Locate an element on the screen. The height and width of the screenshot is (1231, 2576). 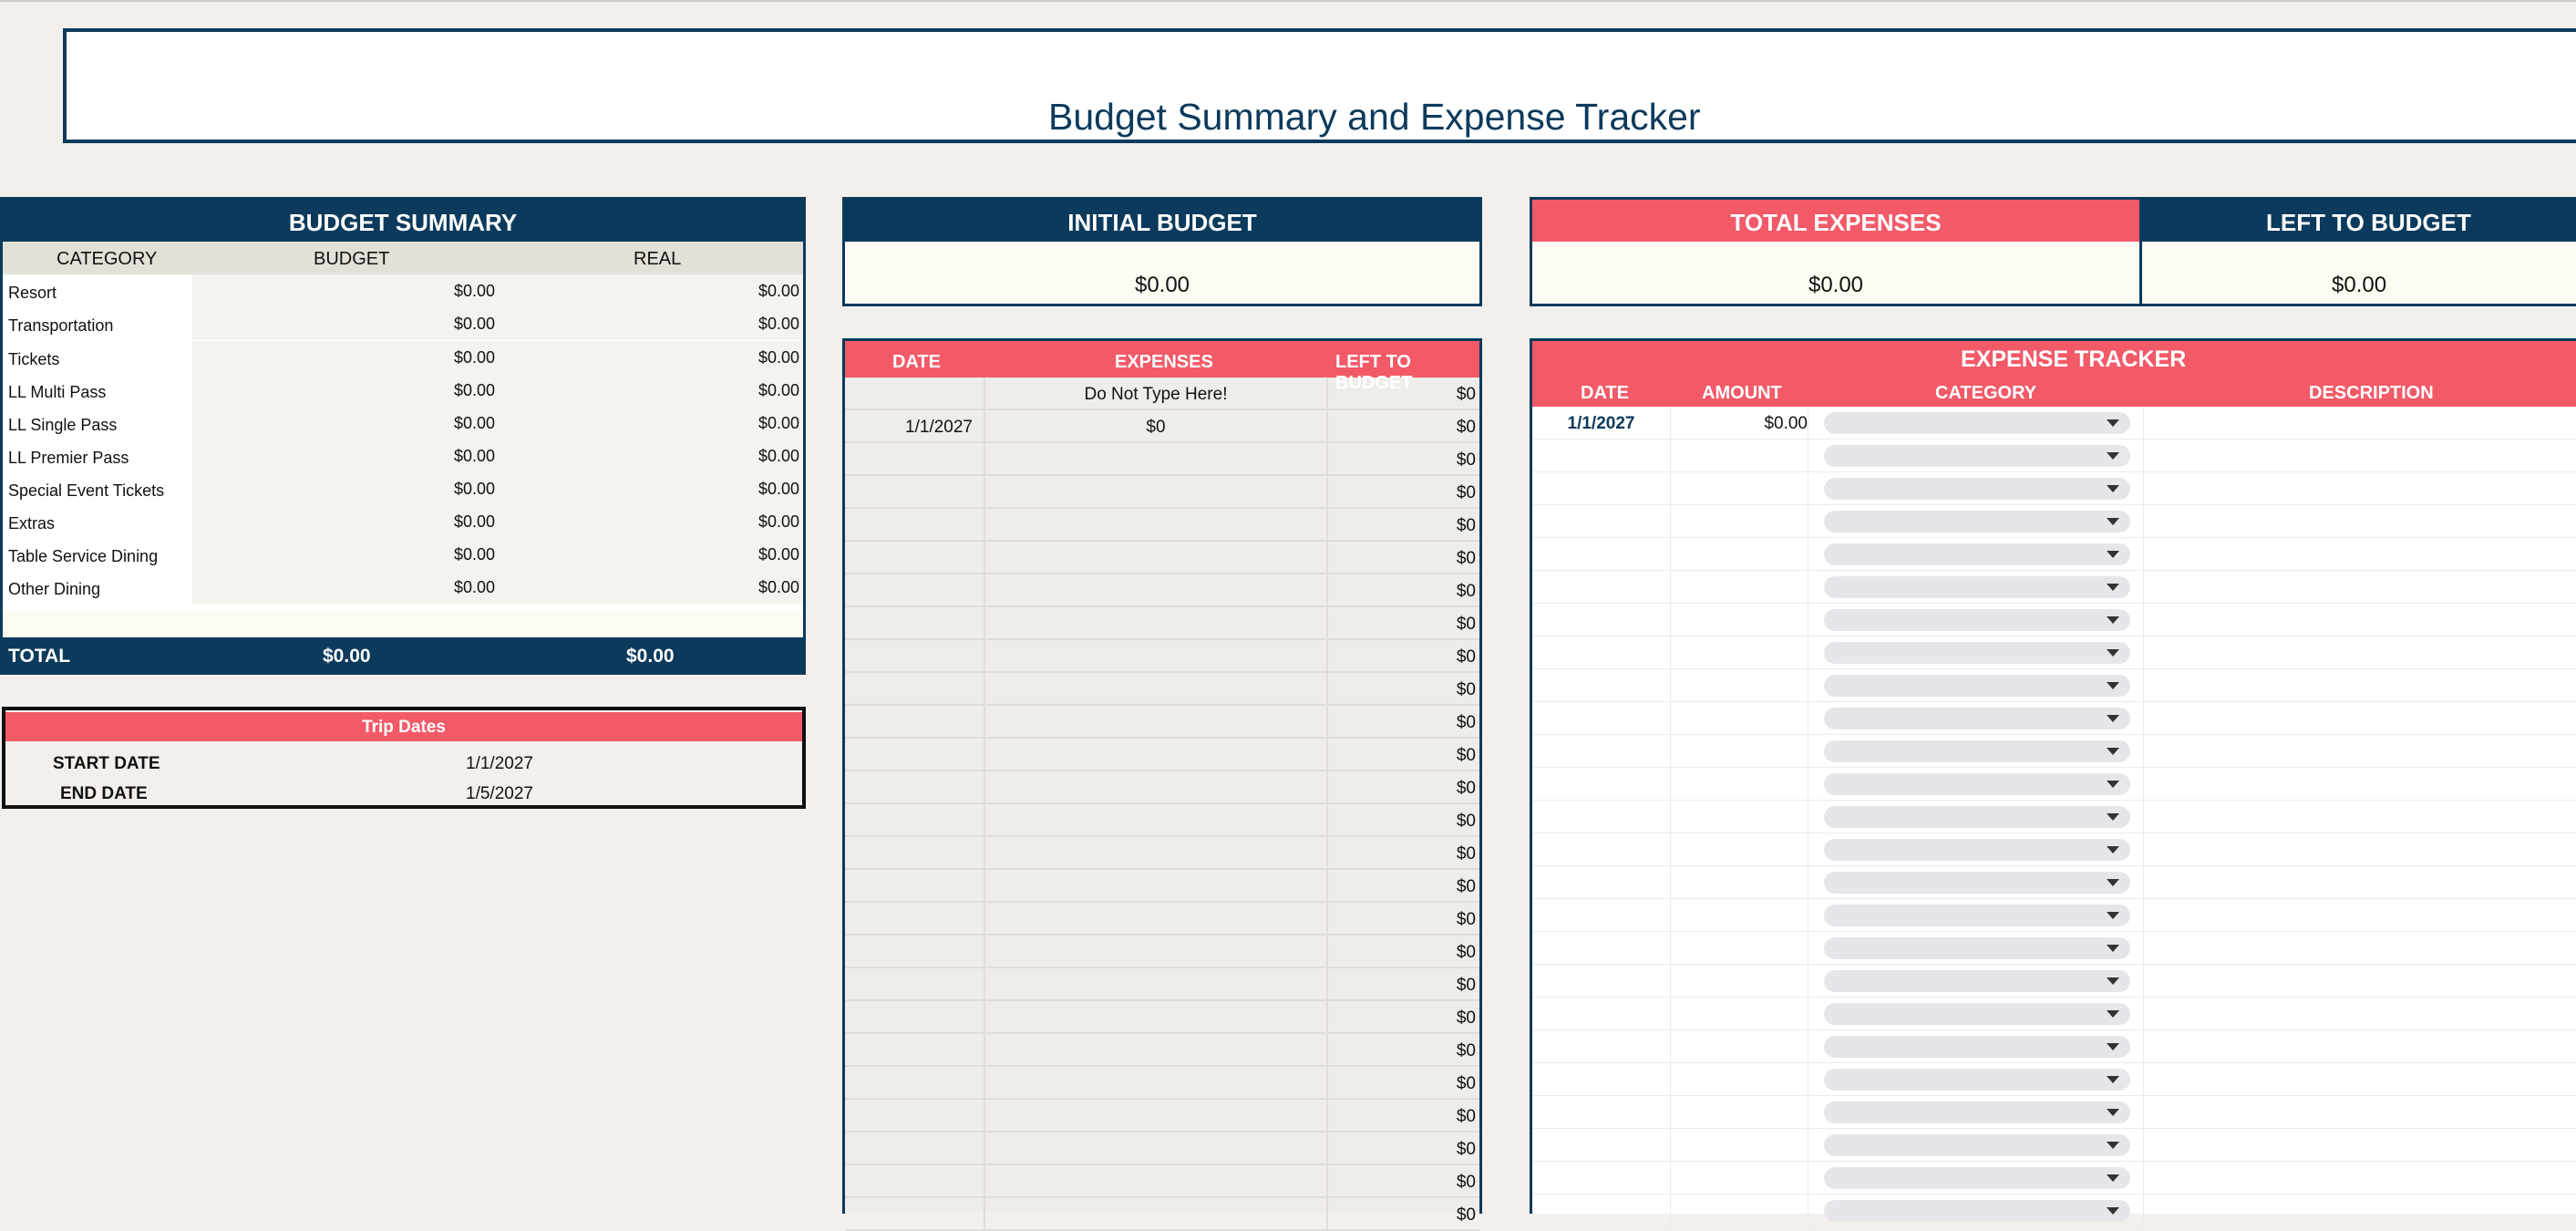
start-date-value: 1/1/2027 is located at coordinates (499, 764).